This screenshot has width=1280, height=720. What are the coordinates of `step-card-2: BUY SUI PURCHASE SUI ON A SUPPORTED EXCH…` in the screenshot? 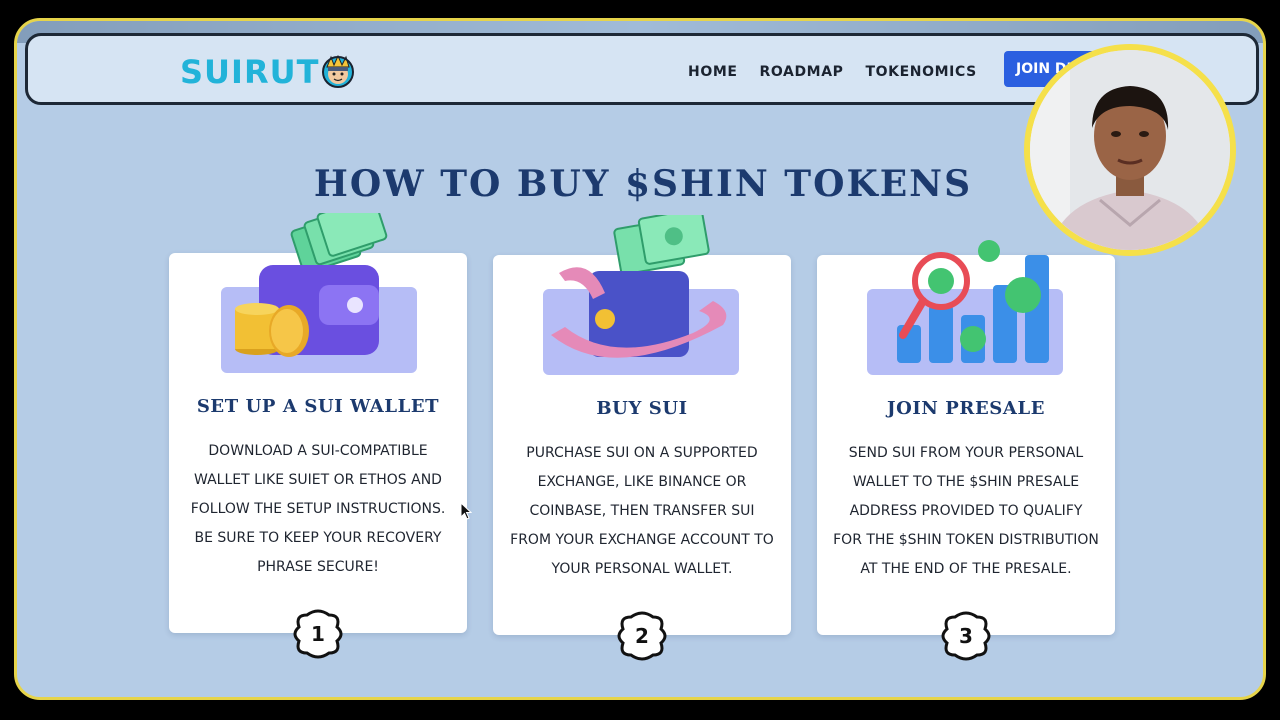 It's located at (642, 438).